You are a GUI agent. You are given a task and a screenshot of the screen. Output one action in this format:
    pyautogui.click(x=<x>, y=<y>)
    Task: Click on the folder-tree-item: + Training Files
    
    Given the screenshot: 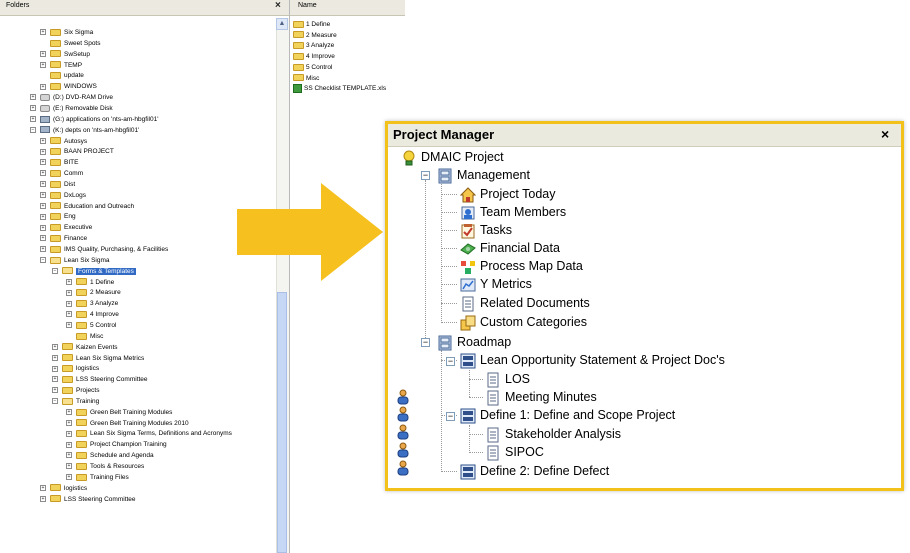 What is the action you would take?
    pyautogui.click(x=97, y=478)
    